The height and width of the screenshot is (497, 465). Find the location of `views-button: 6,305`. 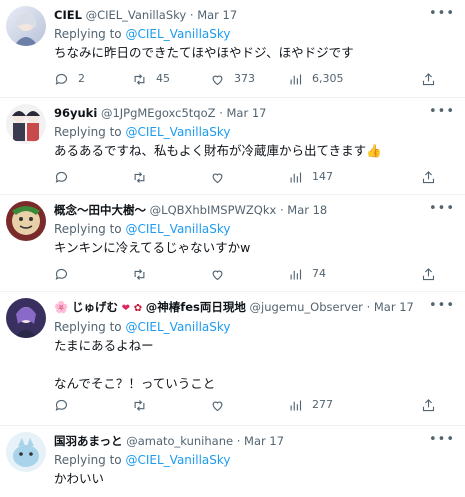

views-button: 6,305 is located at coordinates (316, 79).